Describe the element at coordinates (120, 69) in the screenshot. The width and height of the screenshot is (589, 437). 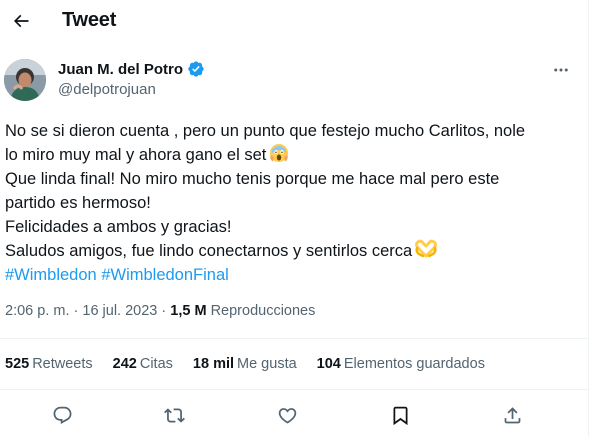
I see `author-name: Juan M. del Potro` at that location.